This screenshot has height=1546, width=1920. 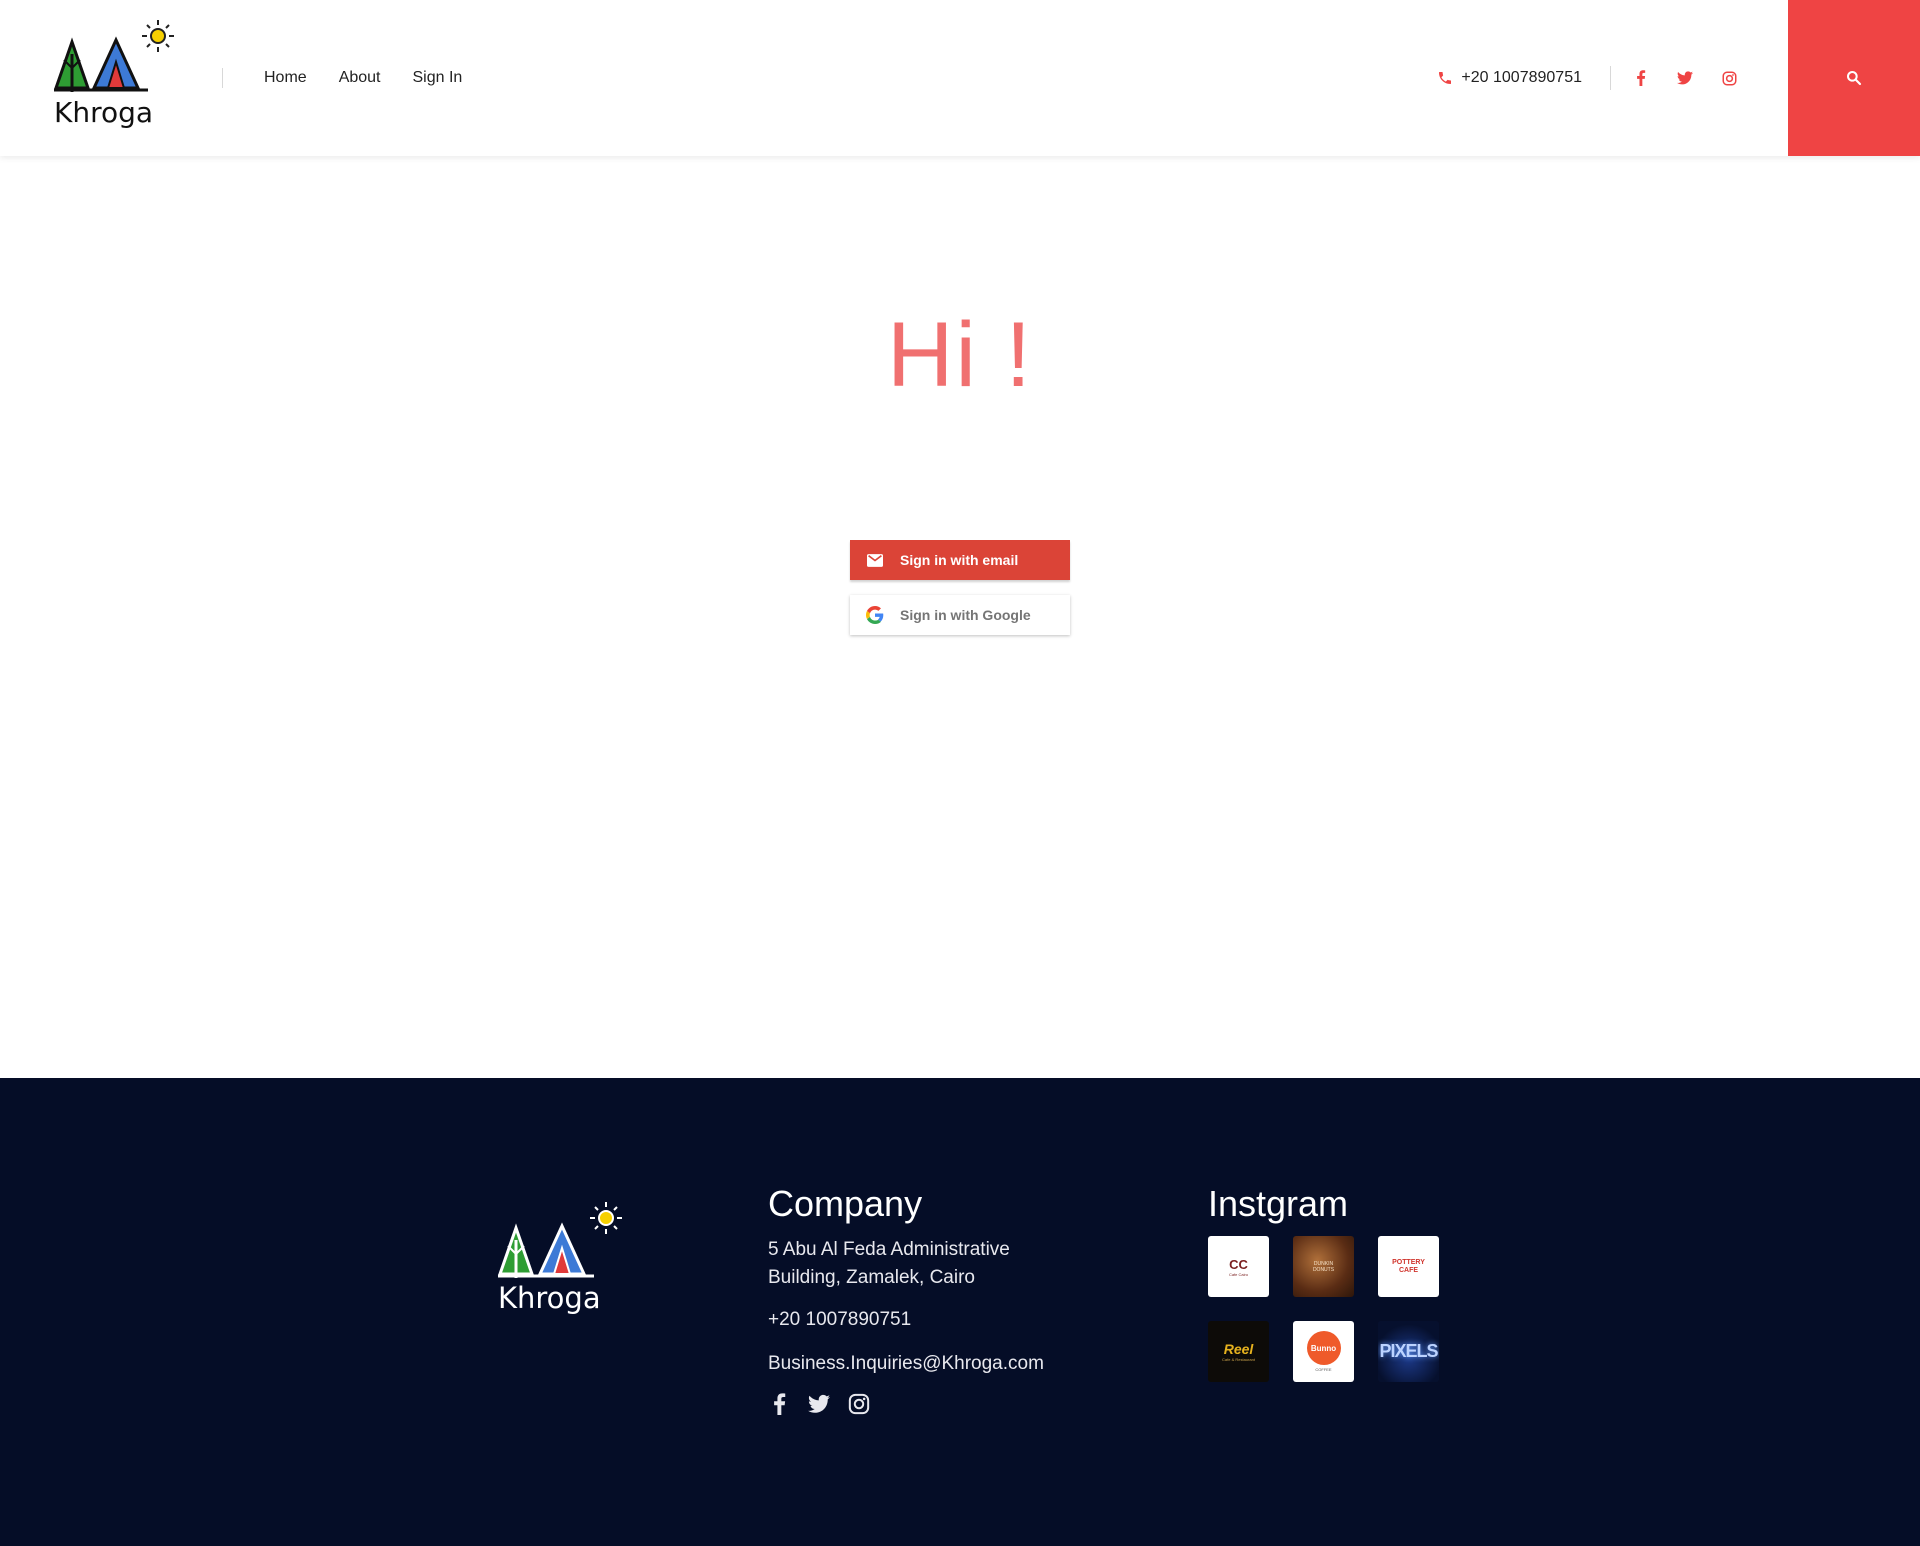 I want to click on tile-sub: Cafe & Restaurant, so click(x=1238, y=1359).